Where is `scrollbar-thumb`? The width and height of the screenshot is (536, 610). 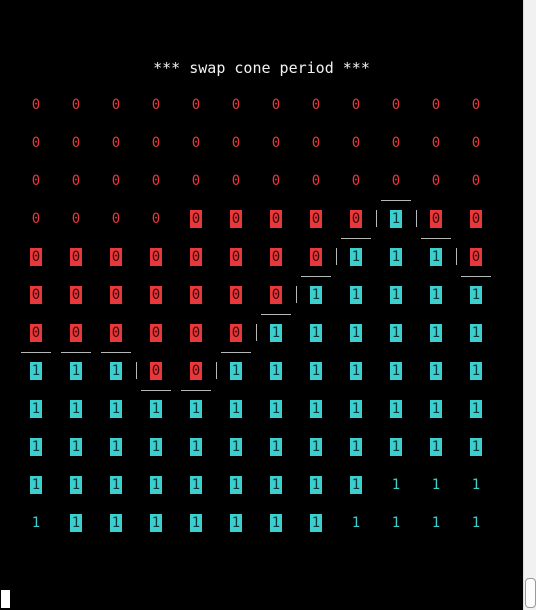
scrollbar-thumb is located at coordinates (530, 593).